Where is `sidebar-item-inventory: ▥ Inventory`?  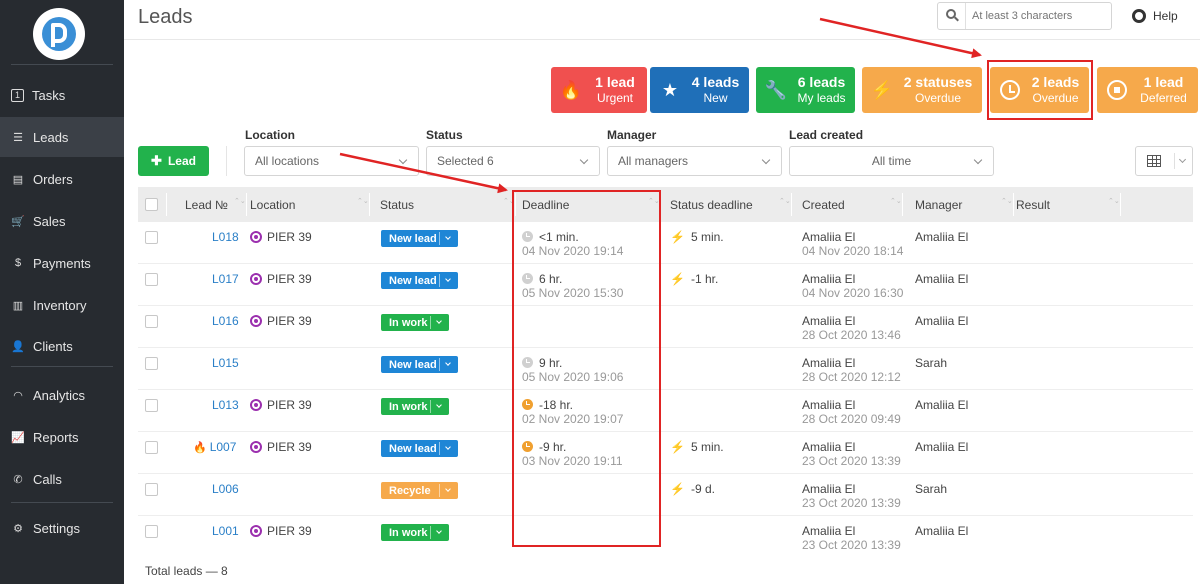
sidebar-item-inventory: ▥ Inventory is located at coordinates (62, 305).